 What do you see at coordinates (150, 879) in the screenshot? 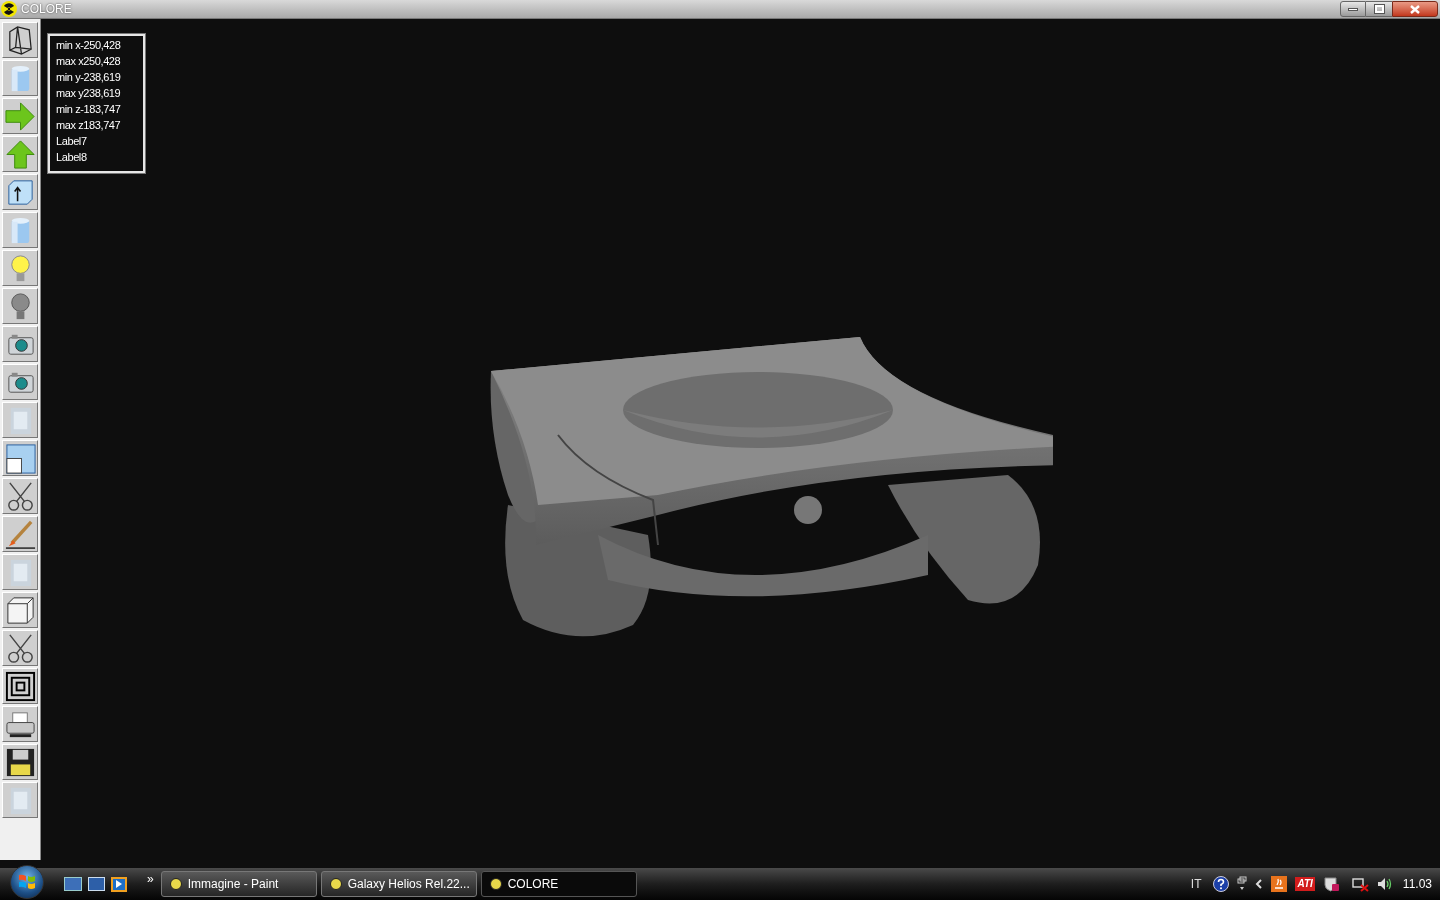
I see `more-button: »` at bounding box center [150, 879].